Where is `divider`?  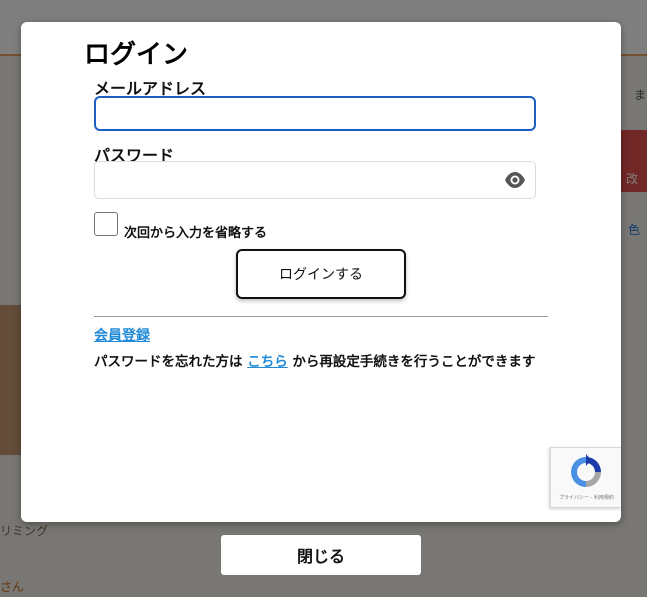 divider is located at coordinates (321, 316).